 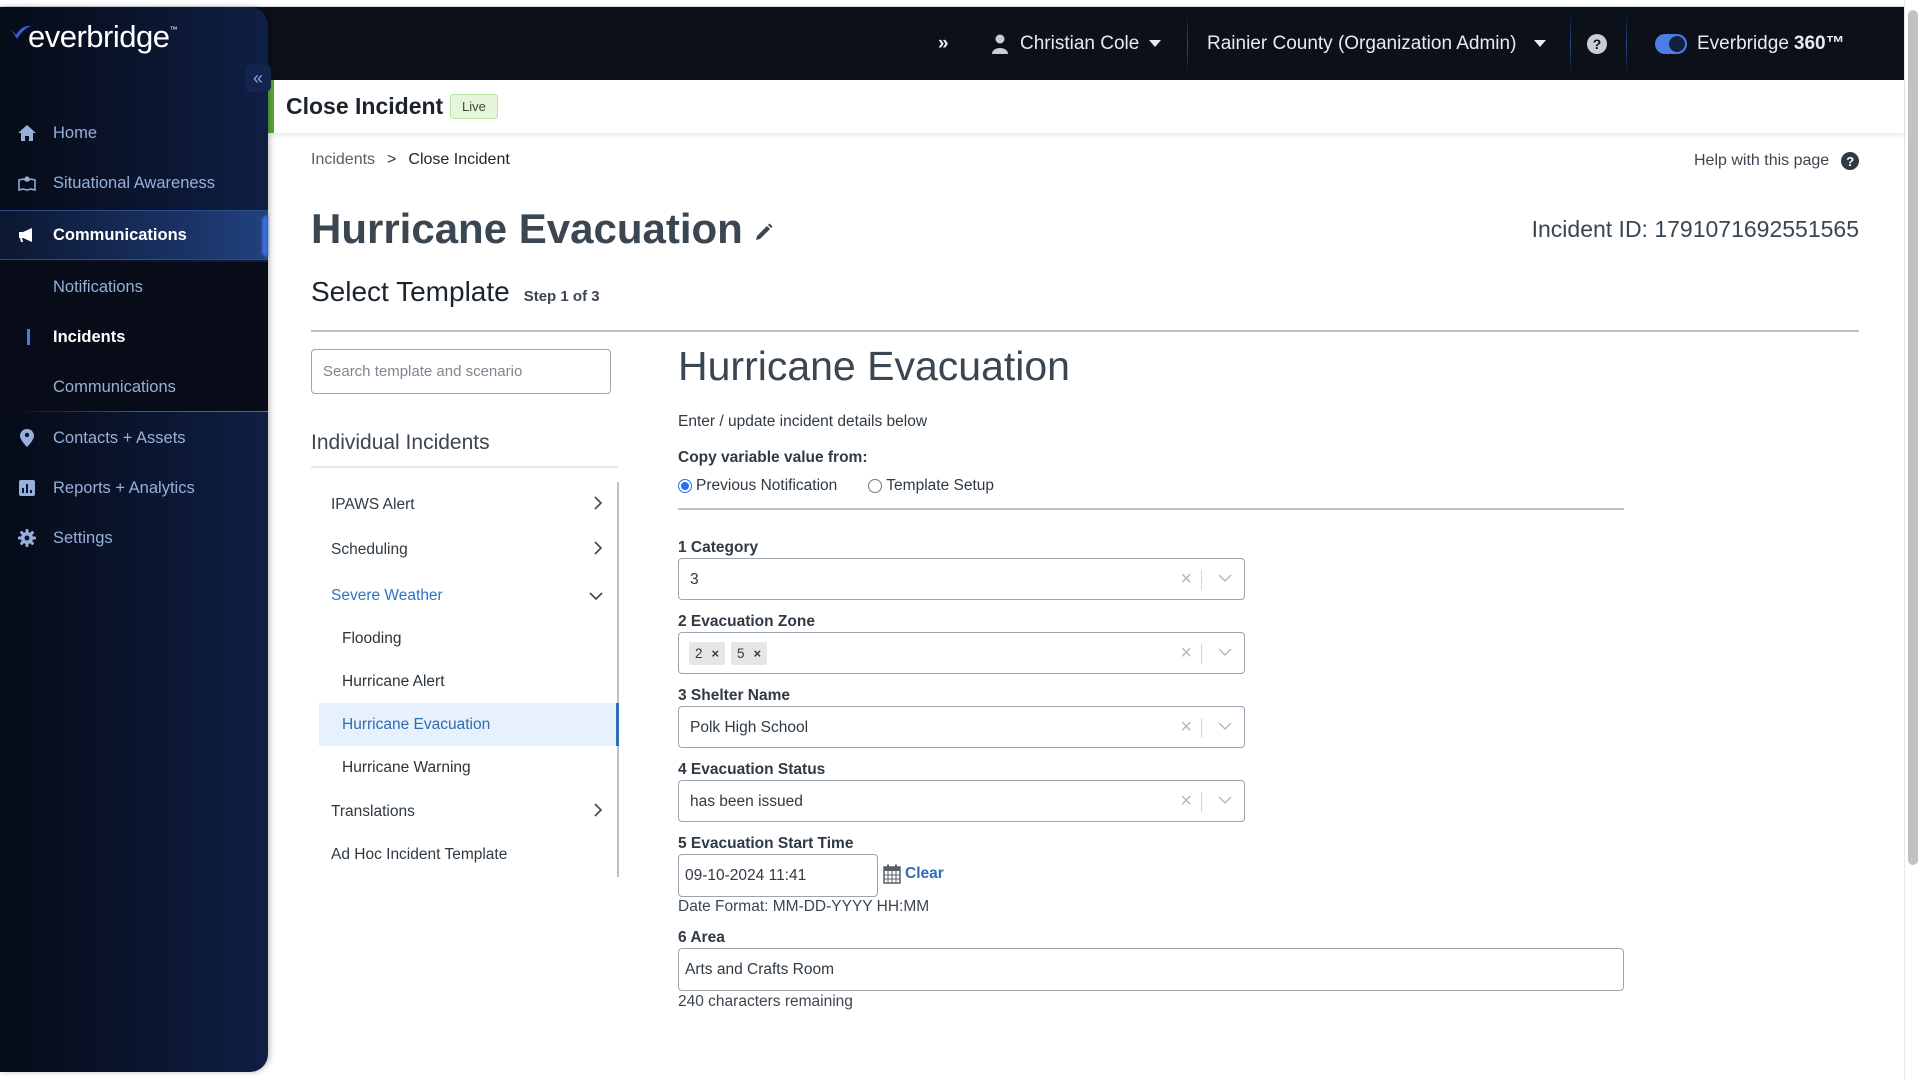 I want to click on organization-menu: Rainier County (Organization Admin), so click(x=1377, y=43).